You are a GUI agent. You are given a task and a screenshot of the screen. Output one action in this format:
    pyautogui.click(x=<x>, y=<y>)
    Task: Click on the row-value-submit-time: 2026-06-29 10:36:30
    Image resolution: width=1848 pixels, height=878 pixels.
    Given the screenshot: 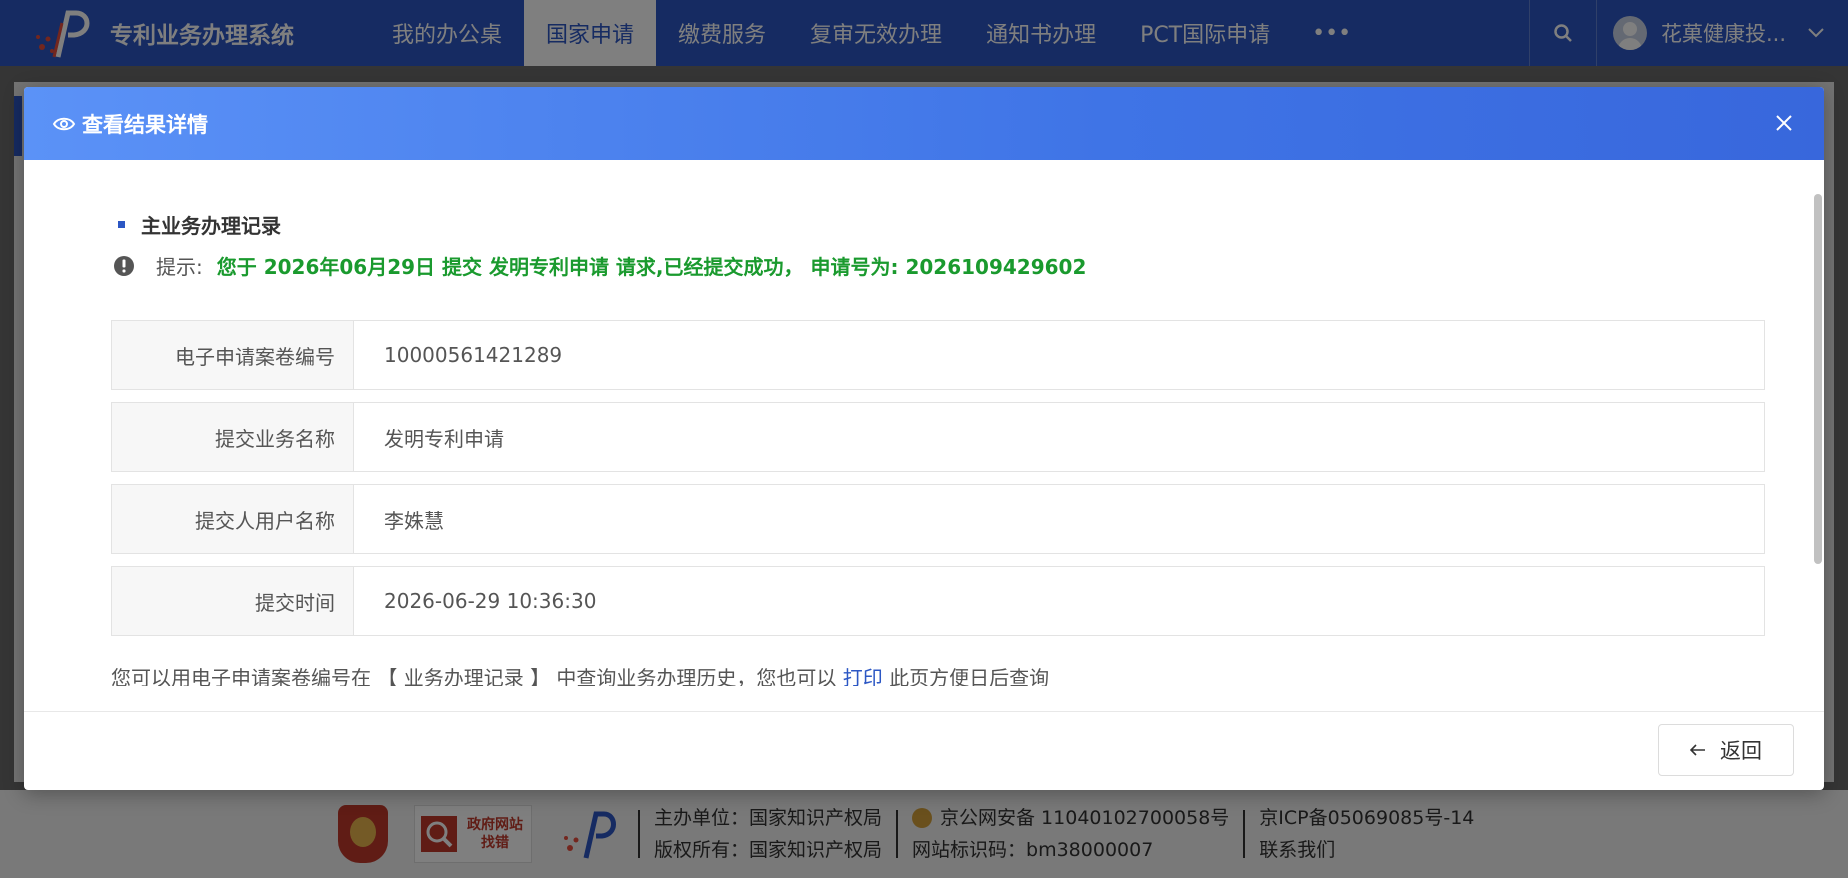 What is the action you would take?
    pyautogui.click(x=490, y=601)
    